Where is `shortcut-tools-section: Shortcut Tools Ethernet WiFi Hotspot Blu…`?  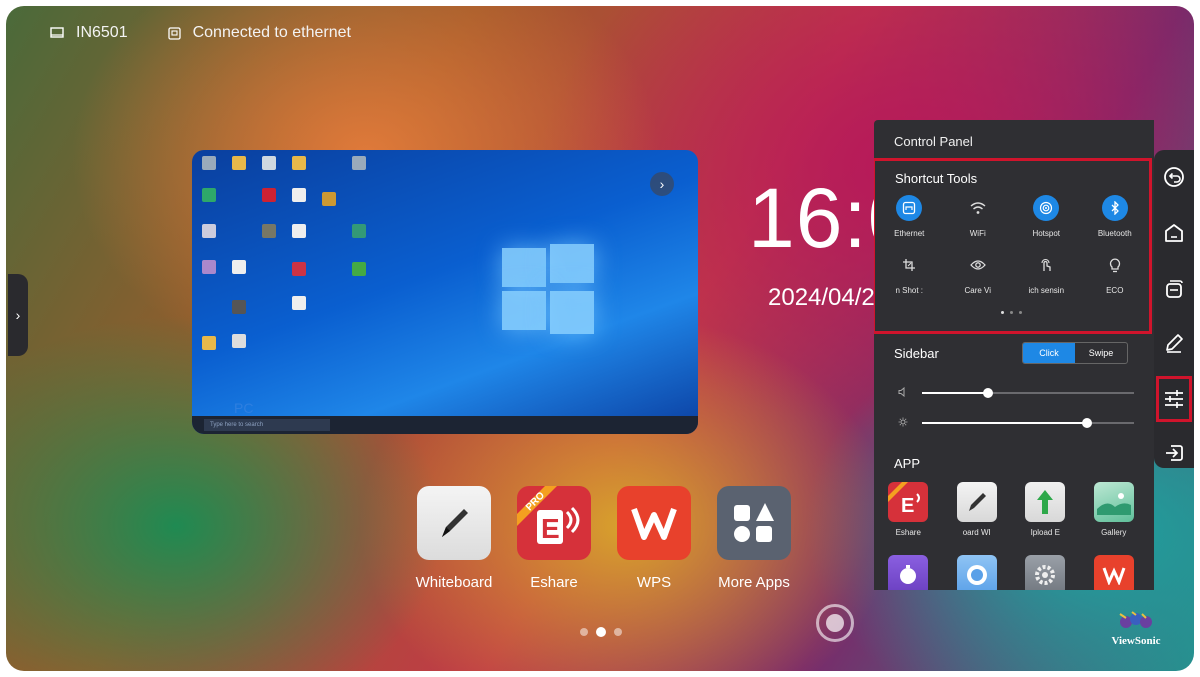 shortcut-tools-section: Shortcut Tools Ethernet WiFi Hotspot Blu… is located at coordinates (1013, 246).